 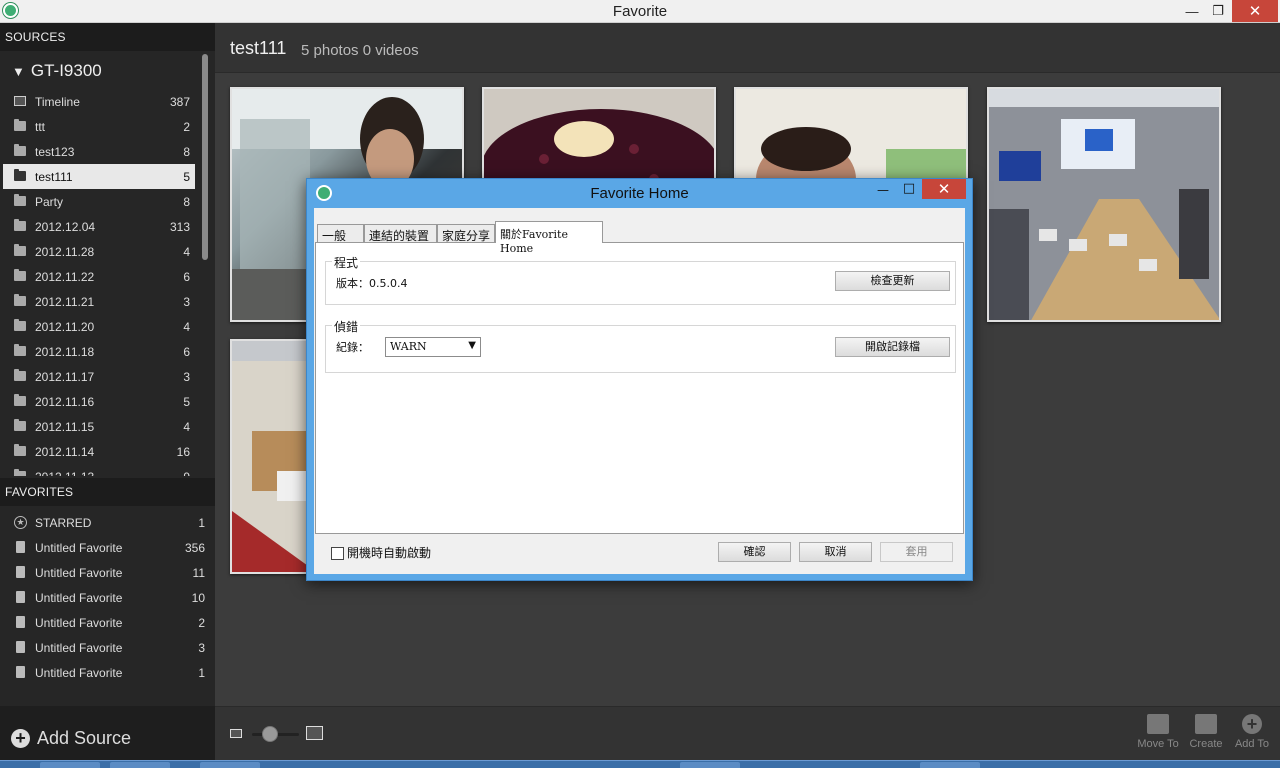 What do you see at coordinates (18, 71) in the screenshot?
I see `expand-triangle-icon: ▼` at bounding box center [18, 71].